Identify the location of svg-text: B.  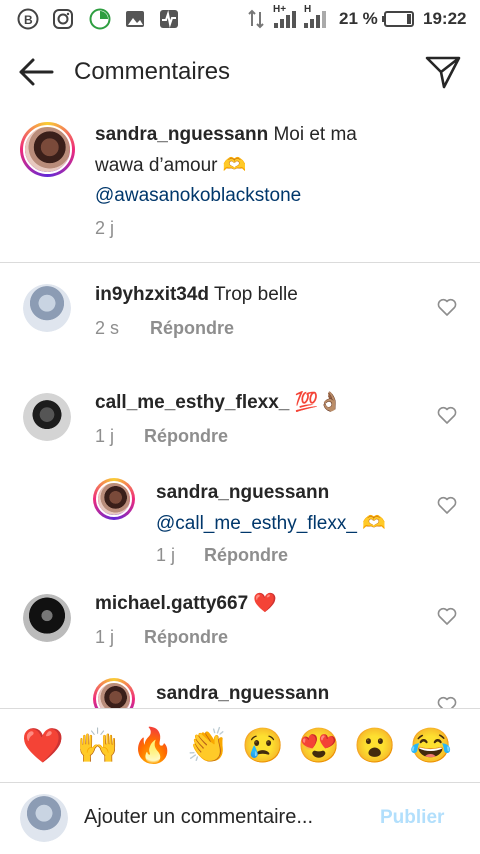
(28, 20).